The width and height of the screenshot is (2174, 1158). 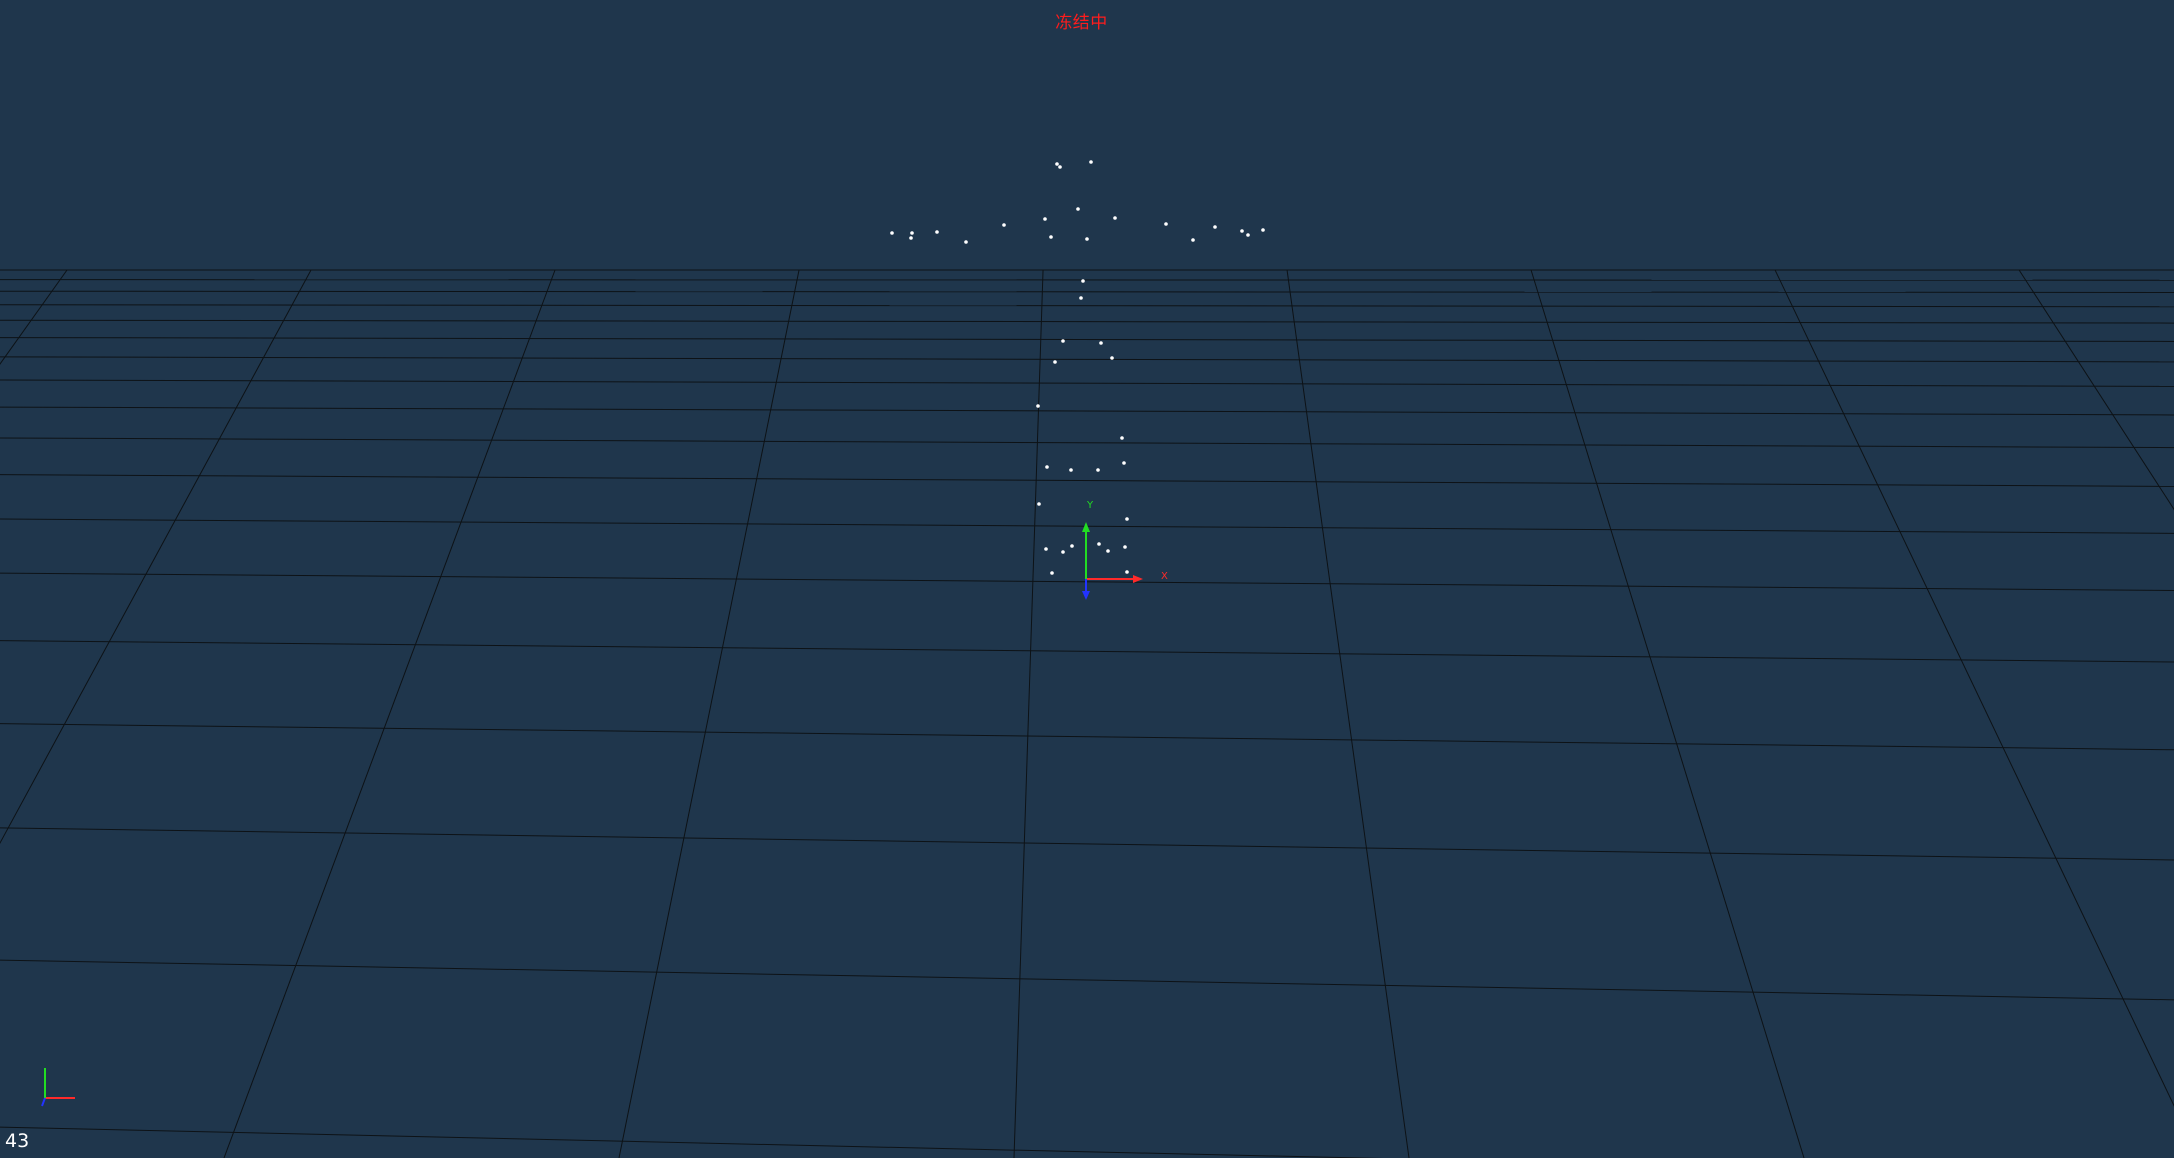 I want to click on status-label: 冻结中, so click(x=1081, y=23).